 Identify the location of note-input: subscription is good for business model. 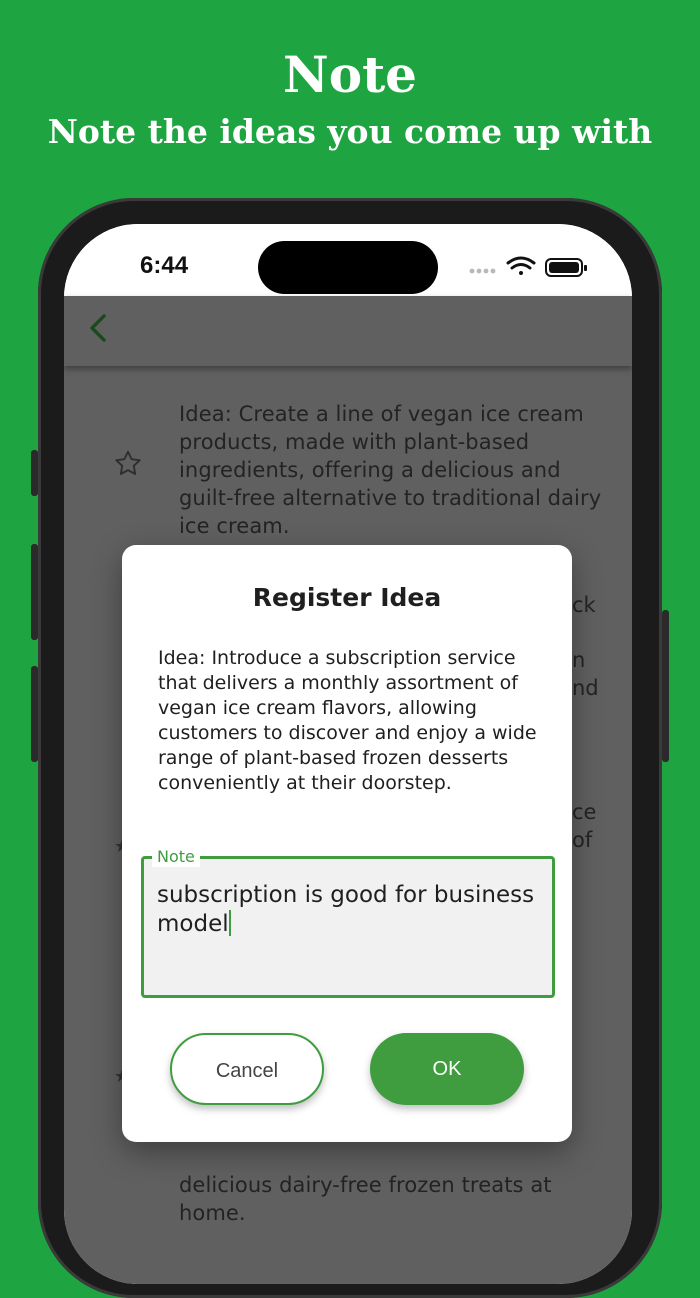
(347, 910).